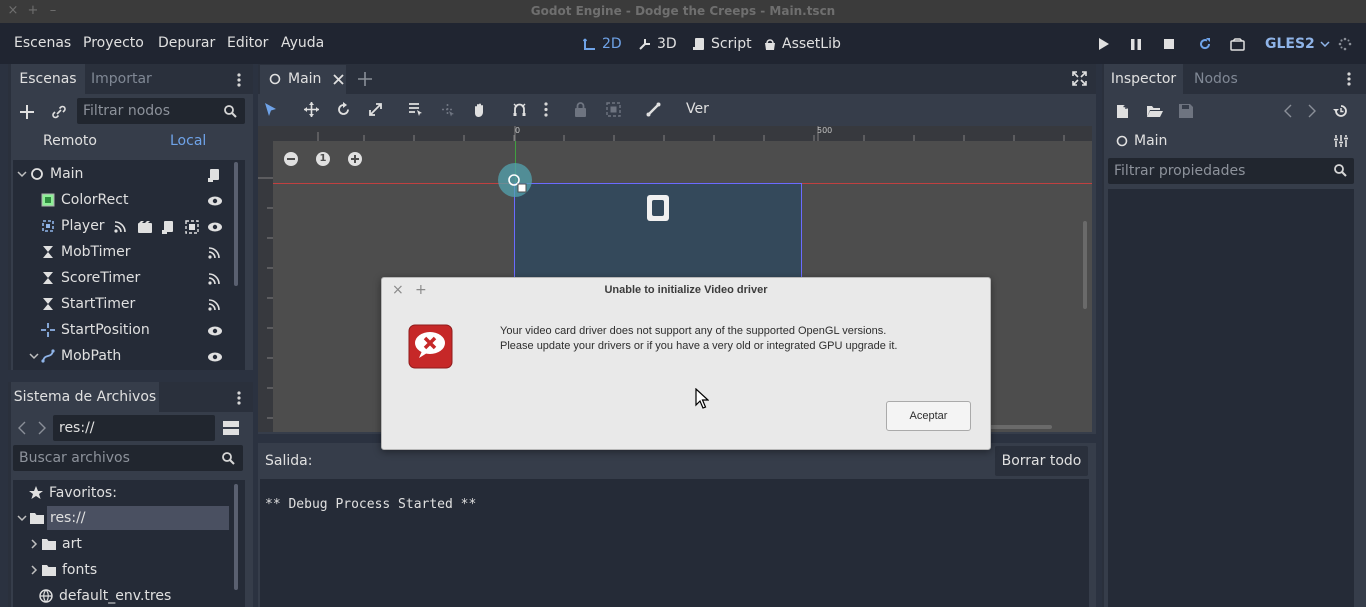  I want to click on stop-icon, so click(1169, 44).